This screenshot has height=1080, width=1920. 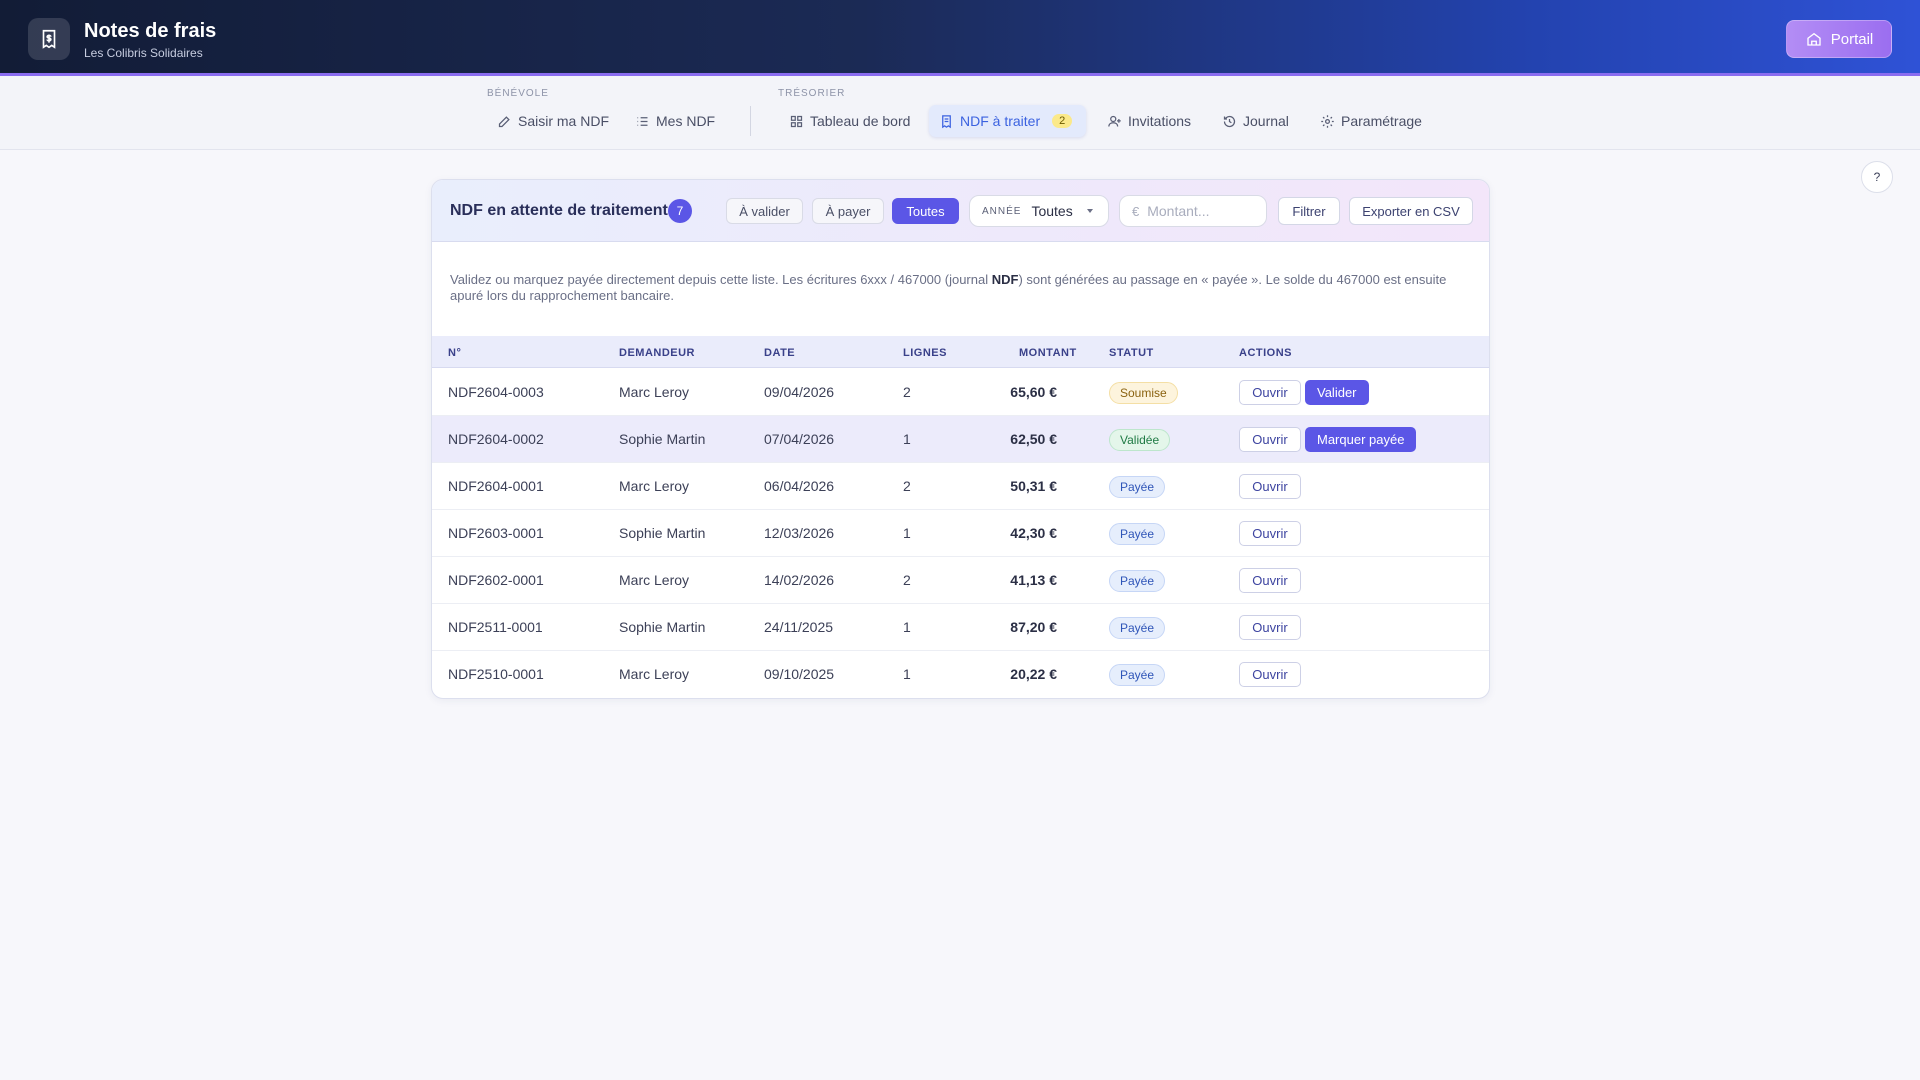 I want to click on nav-item-parametrage: Paramétrage, so click(x=1371, y=121).